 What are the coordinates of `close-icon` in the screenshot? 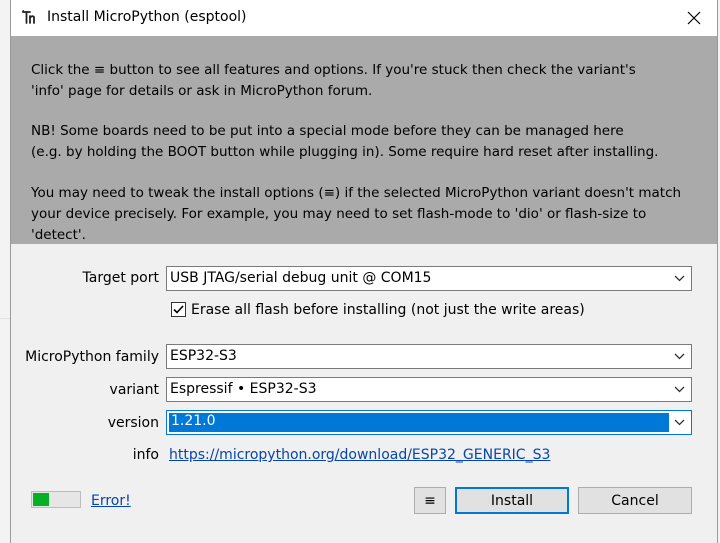 It's located at (694, 18).